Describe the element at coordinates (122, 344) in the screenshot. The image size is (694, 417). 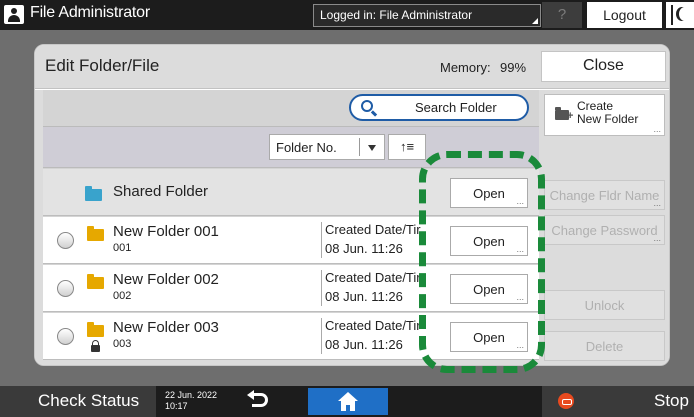
I see `folder-number: 003` at that location.